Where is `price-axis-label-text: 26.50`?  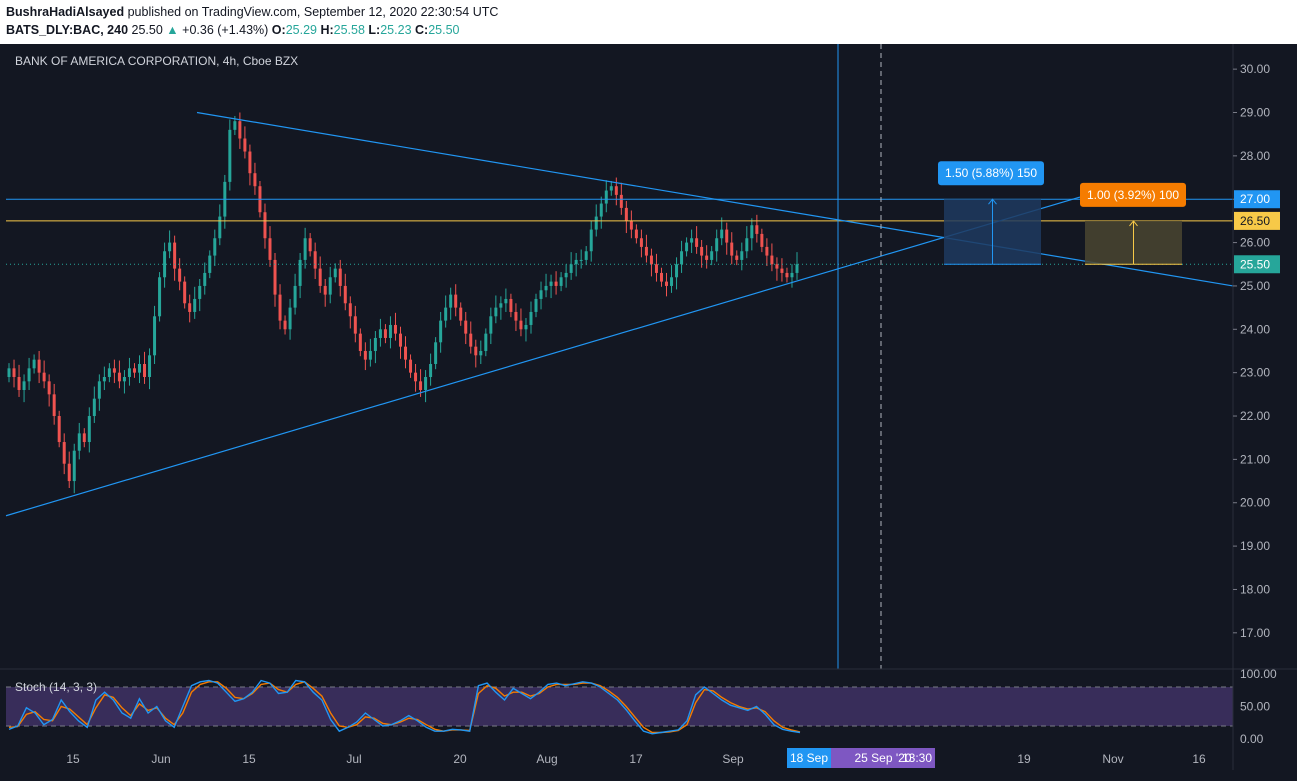 price-axis-label-text: 26.50 is located at coordinates (1255, 221).